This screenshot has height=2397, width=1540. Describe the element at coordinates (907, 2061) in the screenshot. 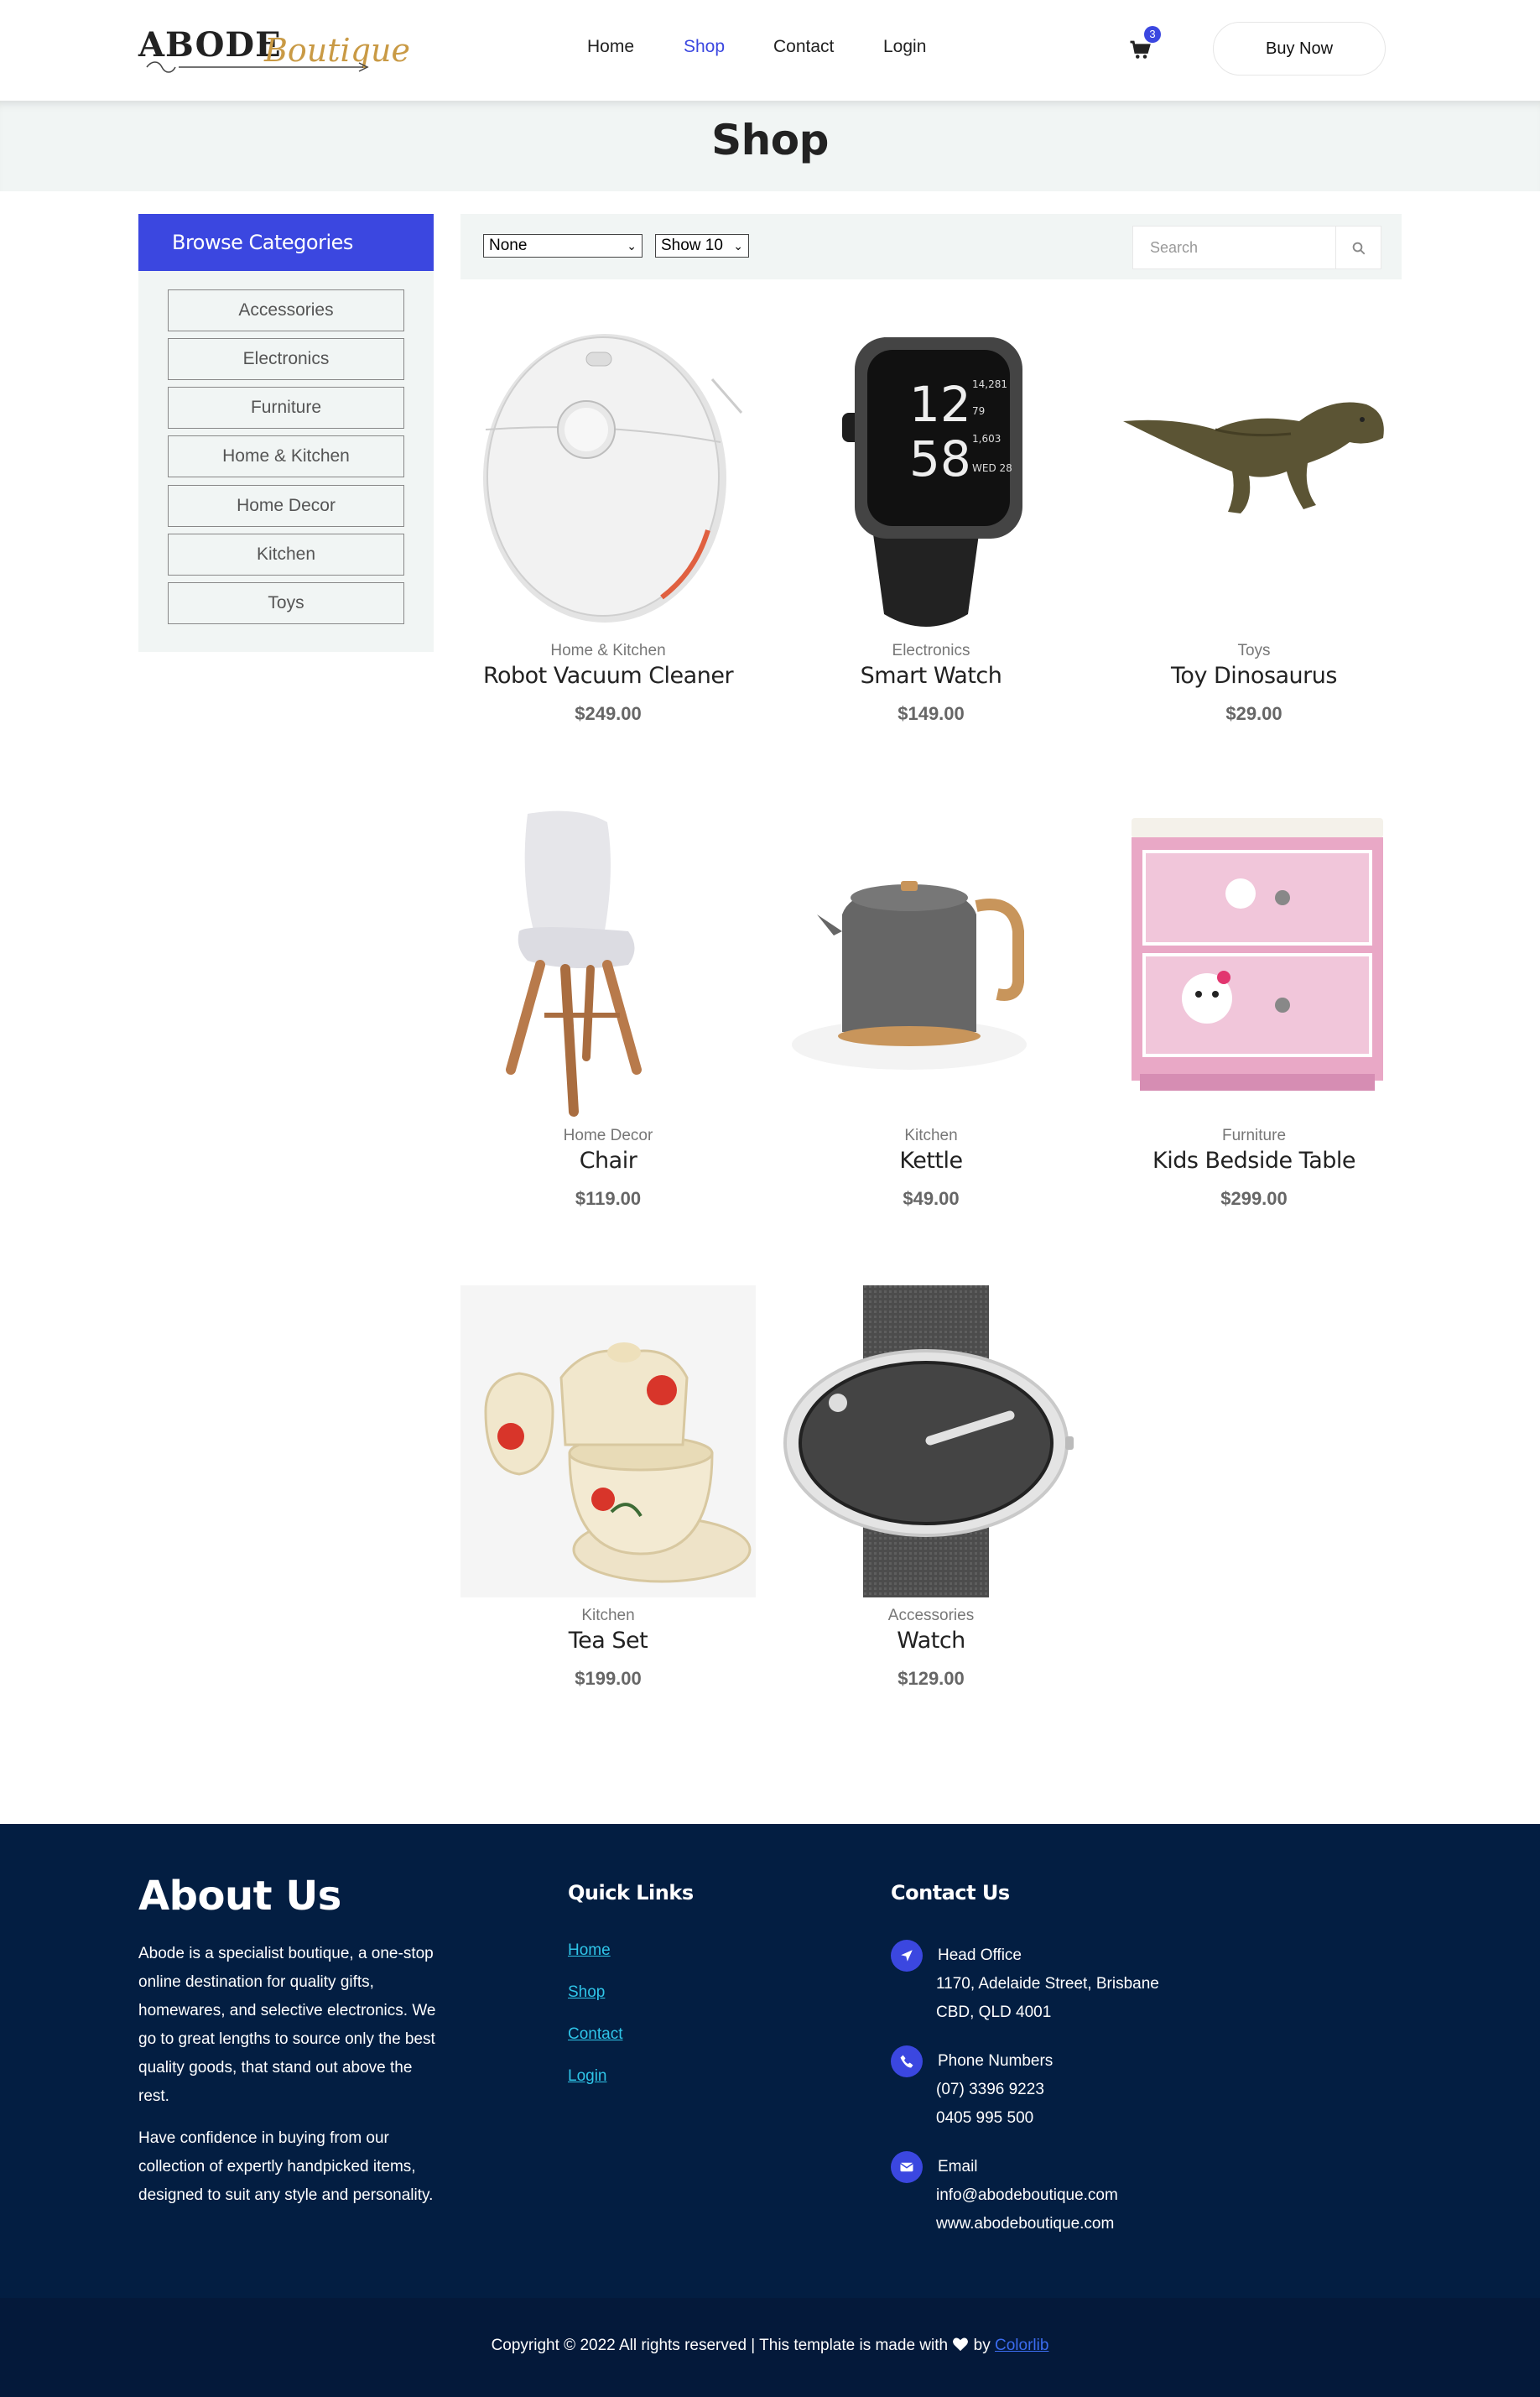

I see `phone-icon` at that location.